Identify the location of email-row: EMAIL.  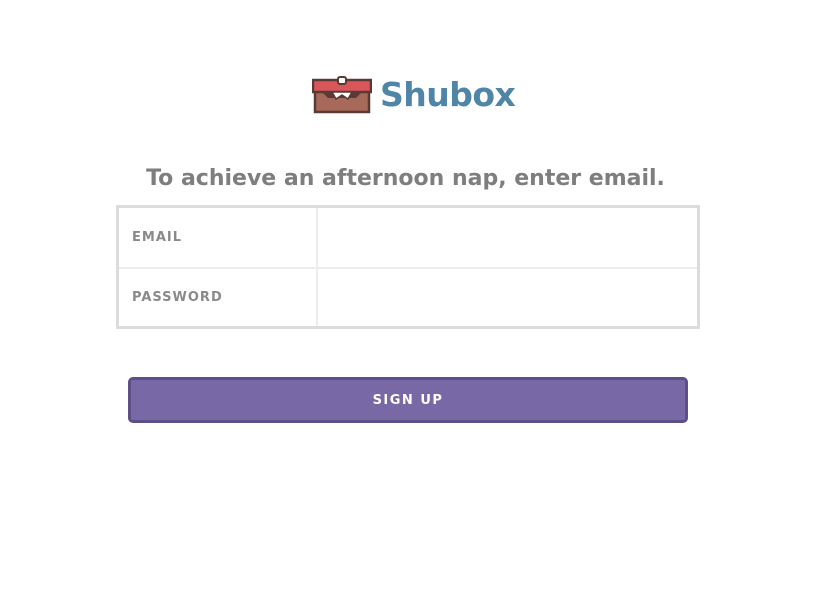
(408, 237).